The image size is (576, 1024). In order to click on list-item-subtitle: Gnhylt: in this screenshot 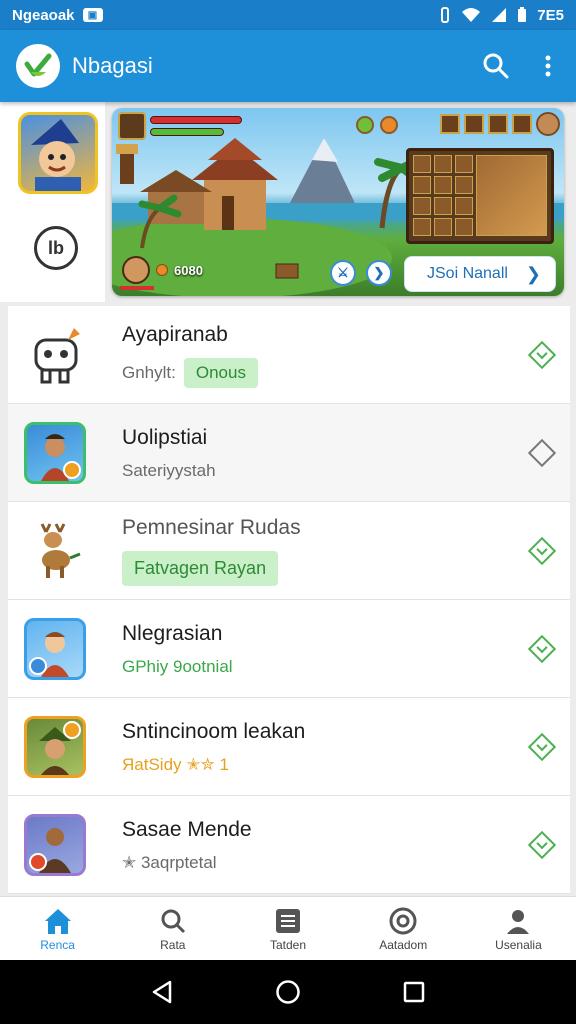, I will do `click(149, 372)`.